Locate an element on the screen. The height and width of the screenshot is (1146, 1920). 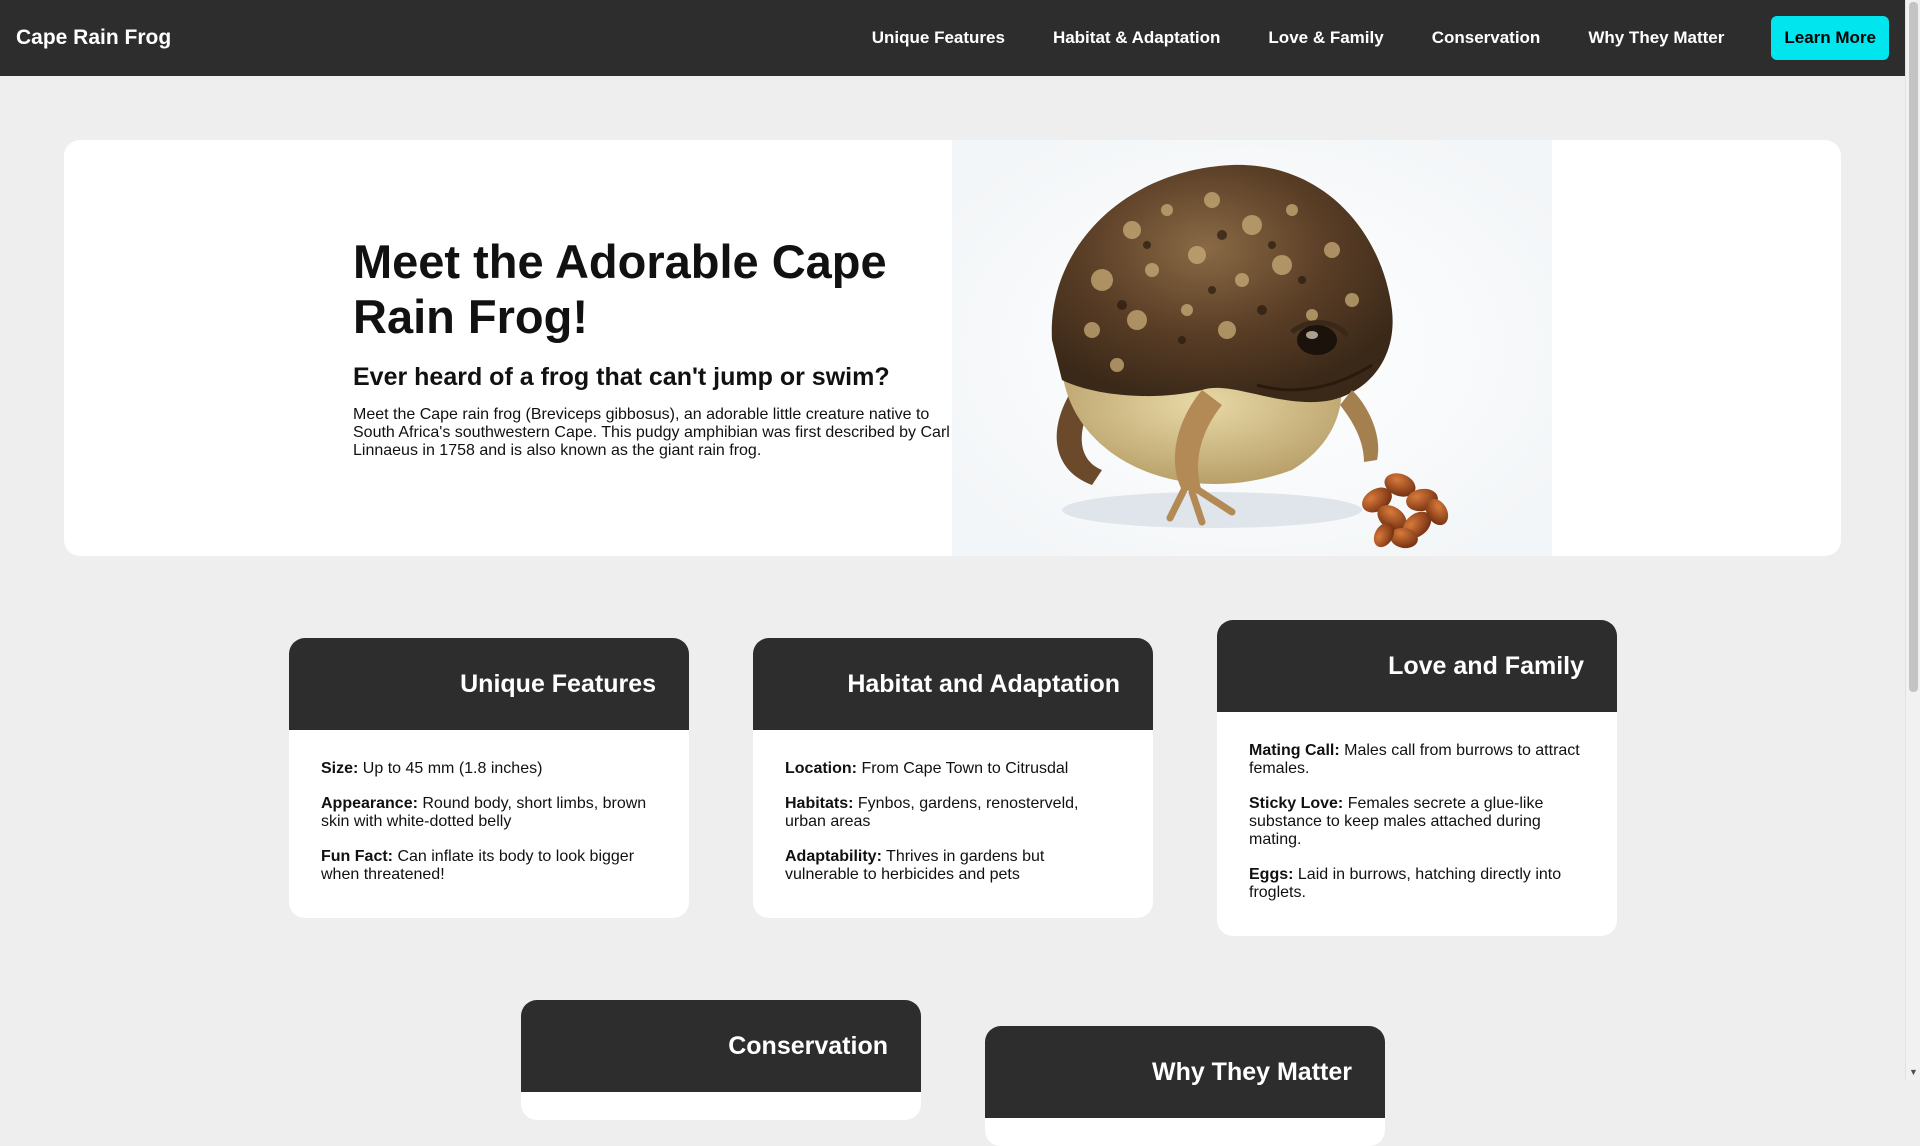
card-title: Conservation is located at coordinates (808, 1045).